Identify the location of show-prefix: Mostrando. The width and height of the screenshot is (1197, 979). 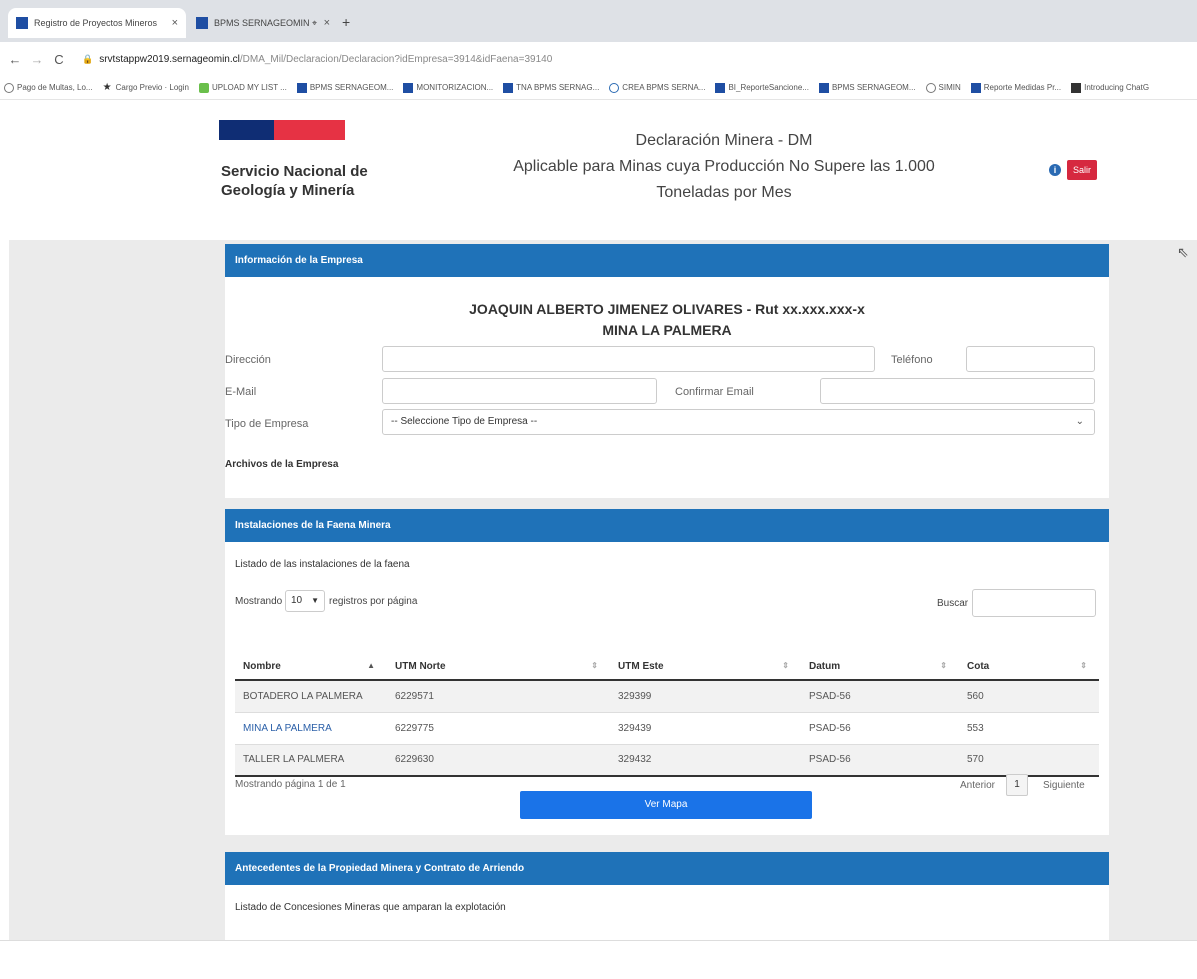
(259, 601).